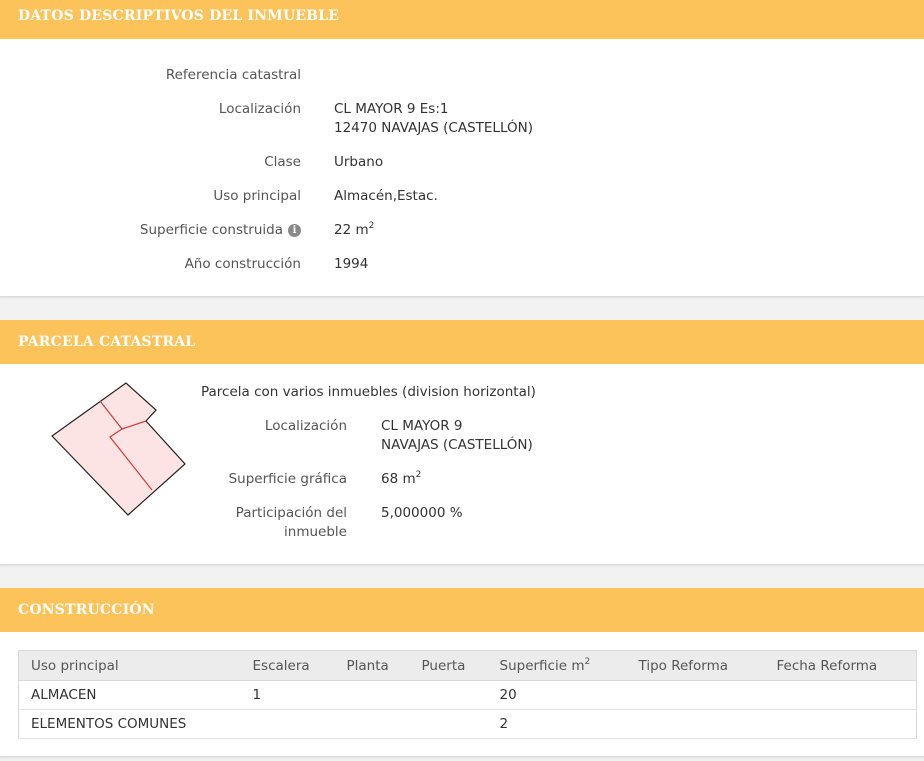 The width and height of the screenshot is (924, 761). I want to click on parcel-outline, so click(118, 449).